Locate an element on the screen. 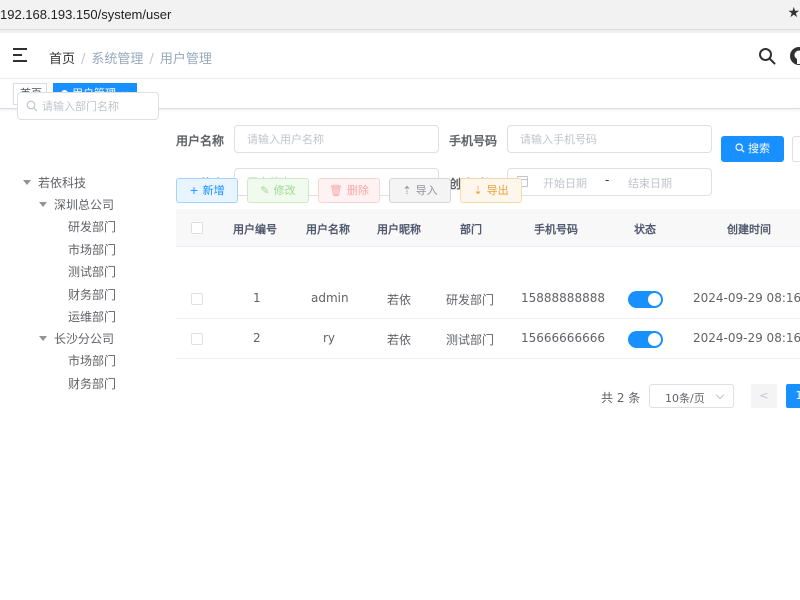 The height and width of the screenshot is (600, 800). cell-phone: 15888888888 is located at coordinates (563, 298).